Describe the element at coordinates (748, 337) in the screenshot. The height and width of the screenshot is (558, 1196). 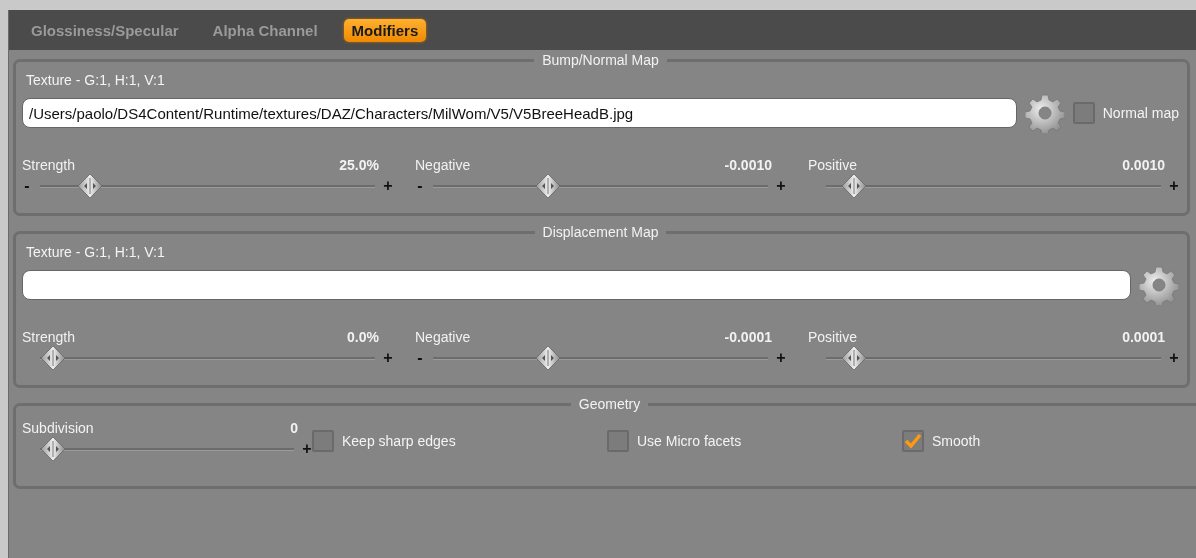
I see `slider-value: -0.0001` at that location.